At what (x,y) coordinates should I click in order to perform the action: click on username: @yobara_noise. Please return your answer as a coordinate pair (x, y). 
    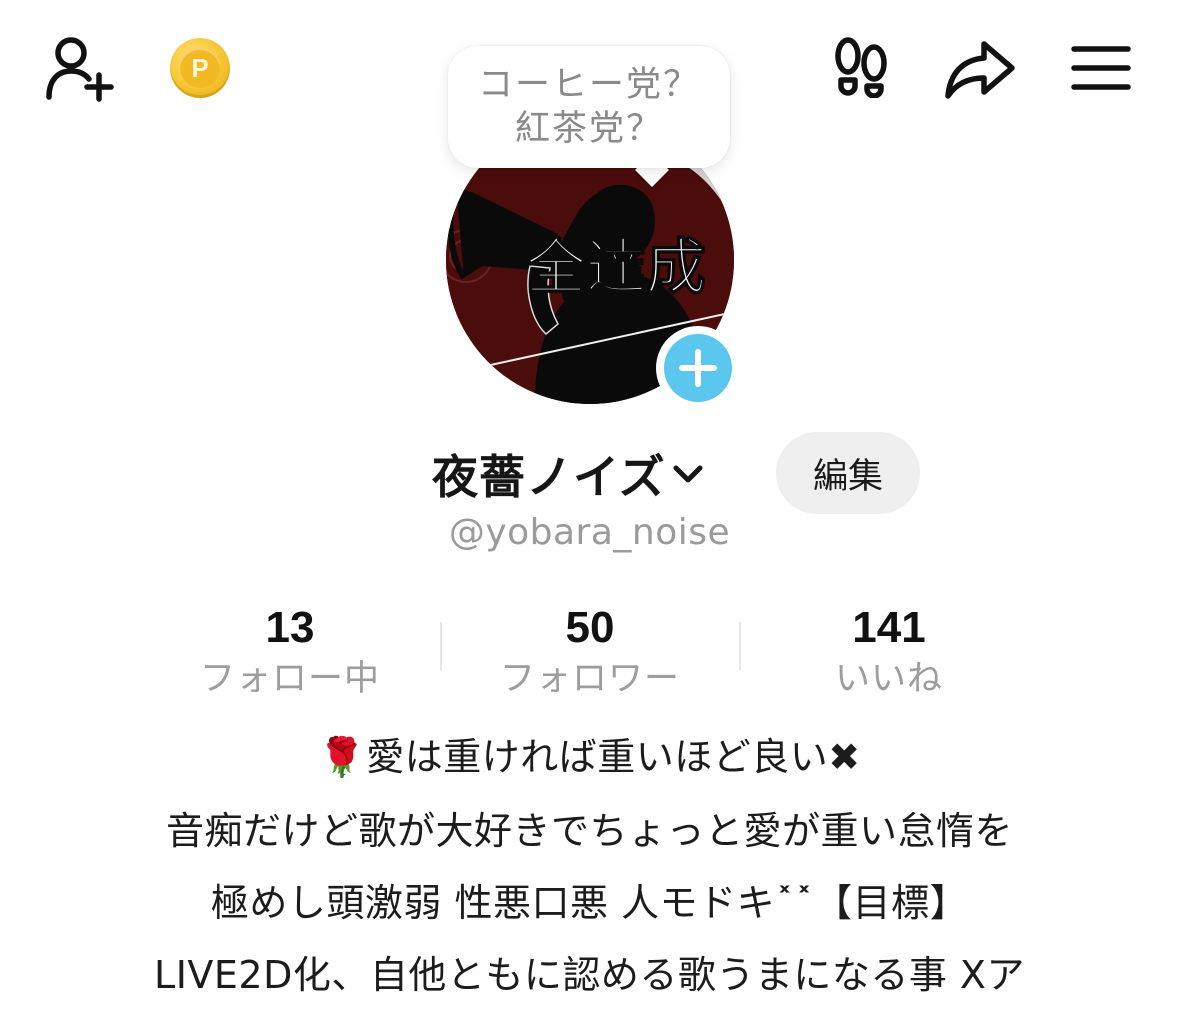
    Looking at the image, I should click on (589, 532).